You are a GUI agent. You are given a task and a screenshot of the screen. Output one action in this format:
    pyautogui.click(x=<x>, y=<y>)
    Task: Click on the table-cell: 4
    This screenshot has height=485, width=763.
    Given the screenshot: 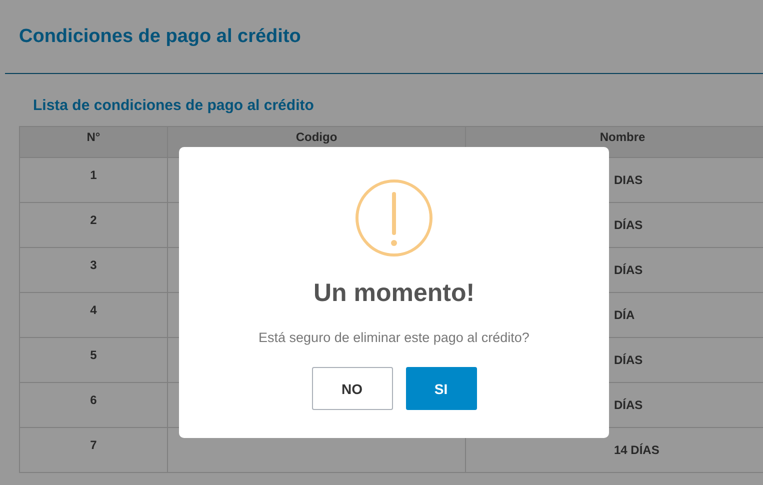 What is the action you would take?
    pyautogui.click(x=94, y=315)
    